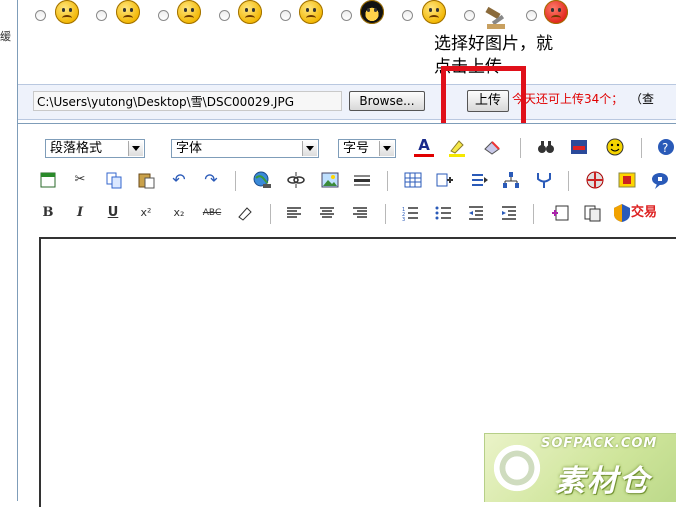 This screenshot has width=676, height=507. I want to click on svg-text: 3, so click(403, 220).